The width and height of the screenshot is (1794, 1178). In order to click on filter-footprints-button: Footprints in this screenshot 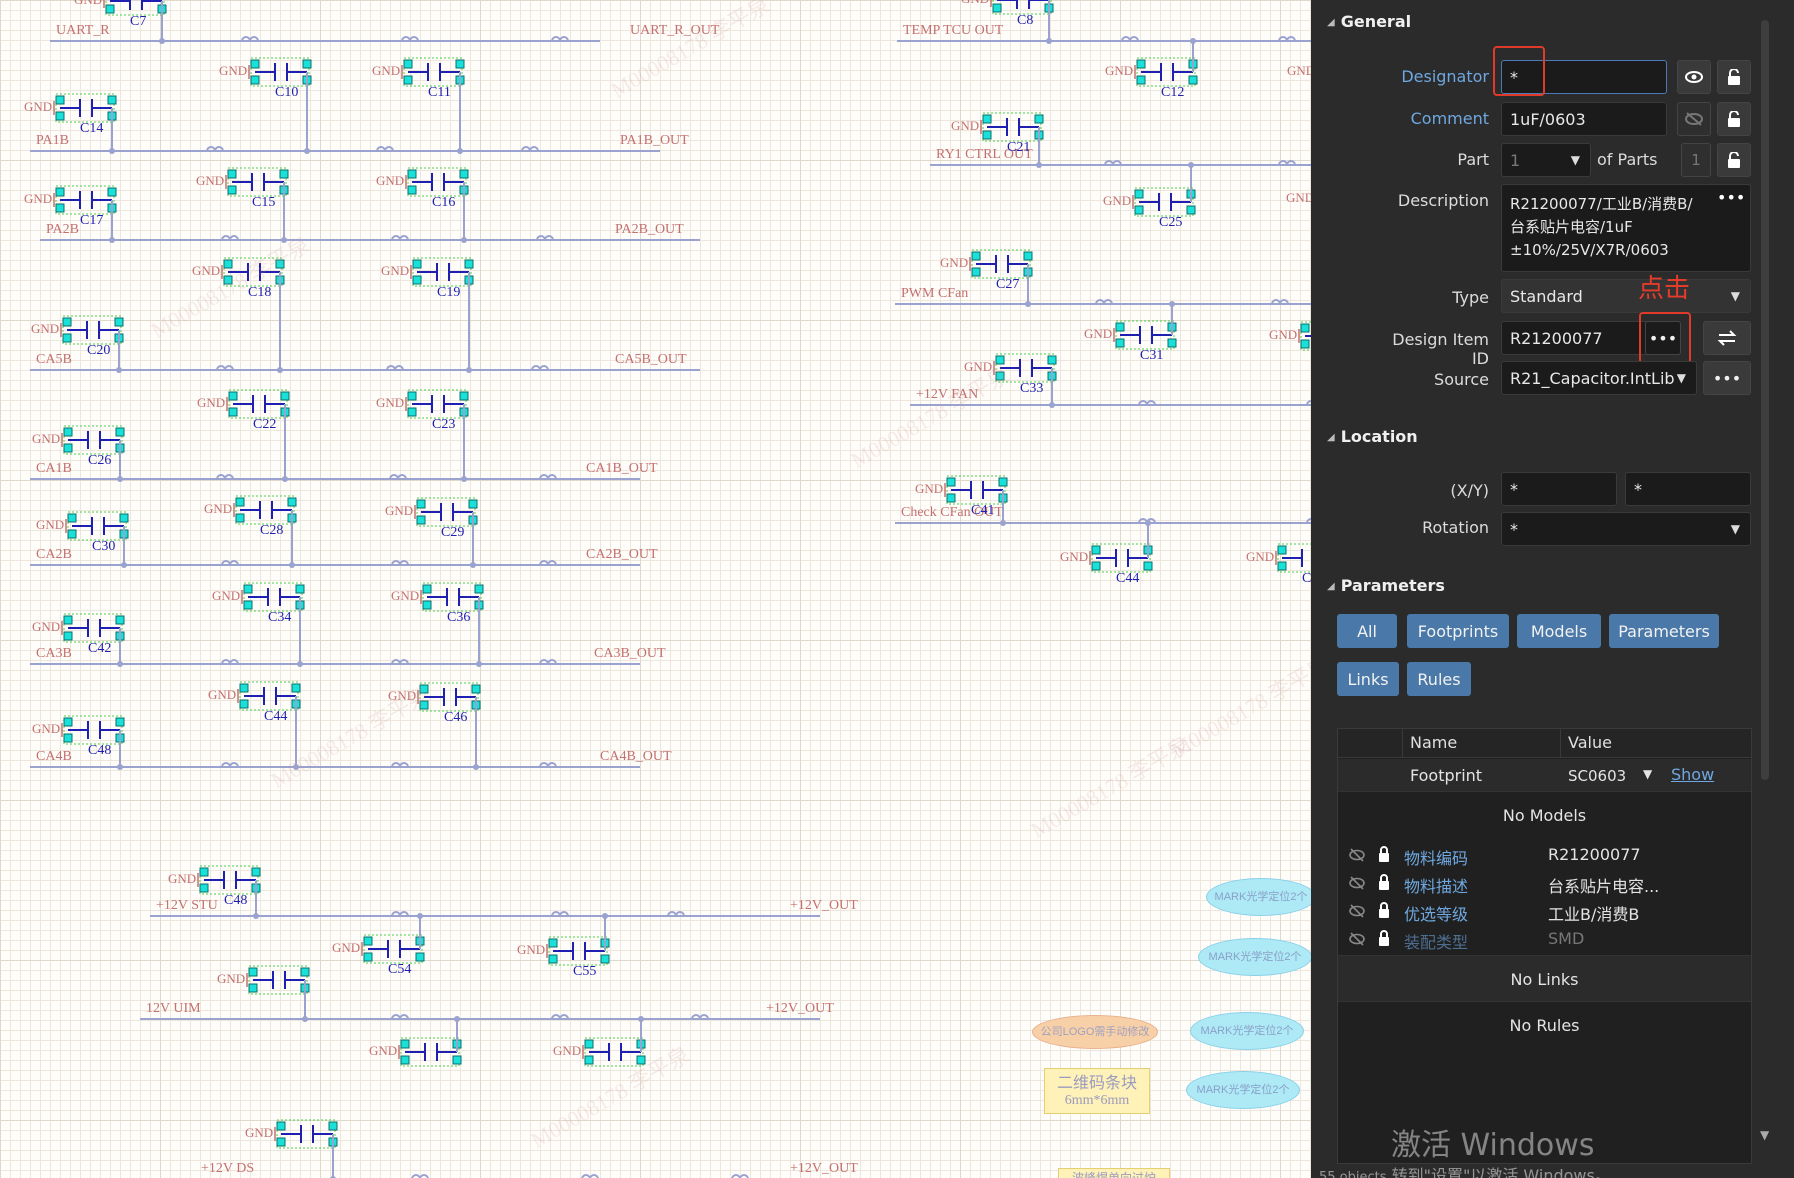, I will do `click(1458, 631)`.